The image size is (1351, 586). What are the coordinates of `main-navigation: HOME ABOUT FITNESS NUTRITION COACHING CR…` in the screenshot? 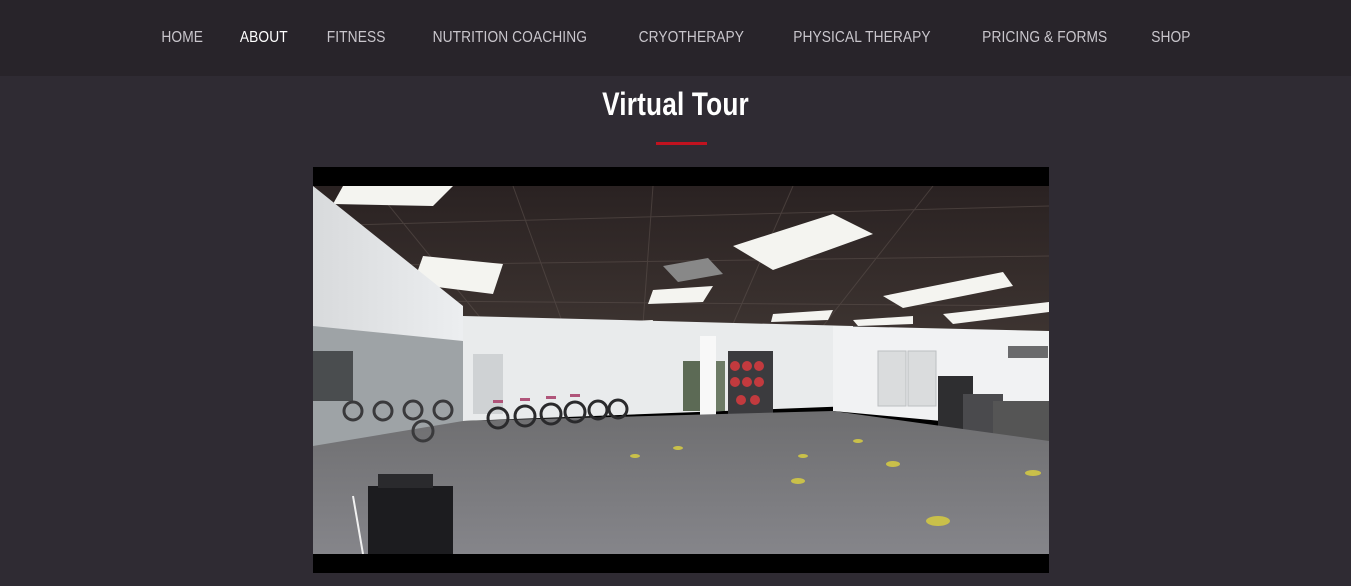 It's located at (675, 38).